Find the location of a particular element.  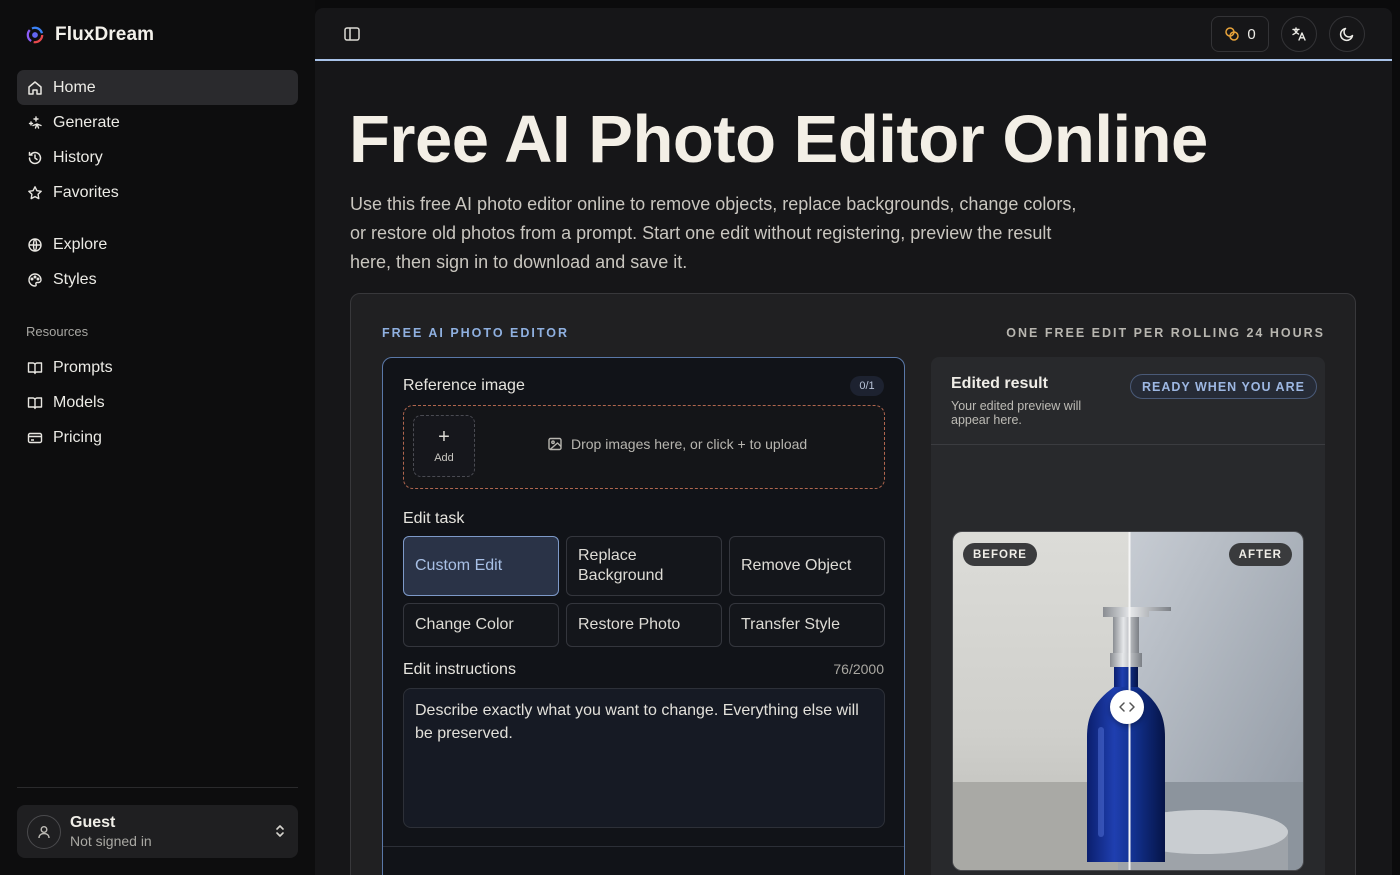

add-image-button: + Add is located at coordinates (444, 446).